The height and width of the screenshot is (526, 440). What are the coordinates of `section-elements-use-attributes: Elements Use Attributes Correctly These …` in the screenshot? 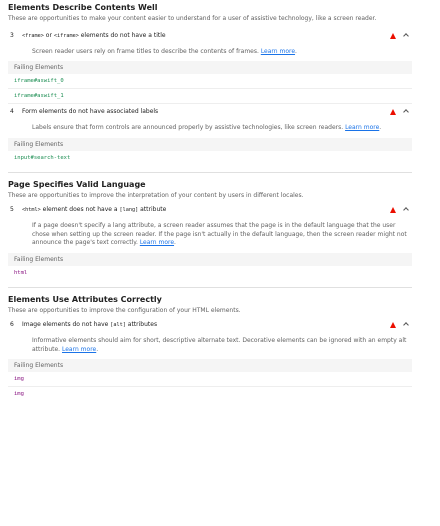 It's located at (210, 304).